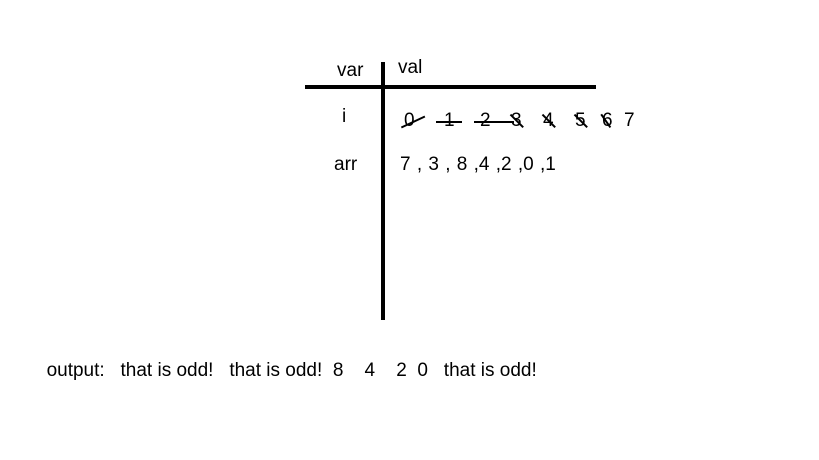 This screenshot has width=819, height=460. What do you see at coordinates (450, 87) in the screenshot?
I see `t-chart-horizontal-line` at bounding box center [450, 87].